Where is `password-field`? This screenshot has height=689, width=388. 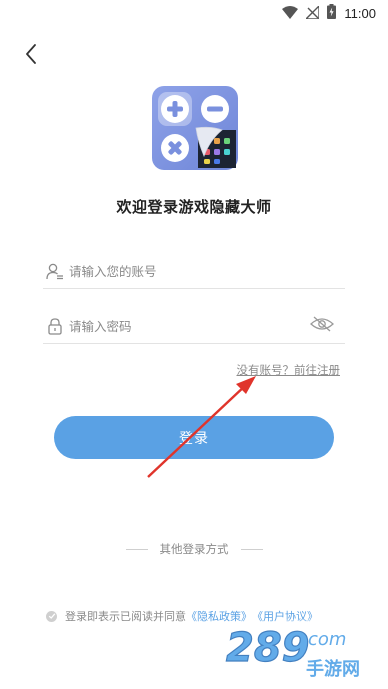 password-field is located at coordinates (194, 326).